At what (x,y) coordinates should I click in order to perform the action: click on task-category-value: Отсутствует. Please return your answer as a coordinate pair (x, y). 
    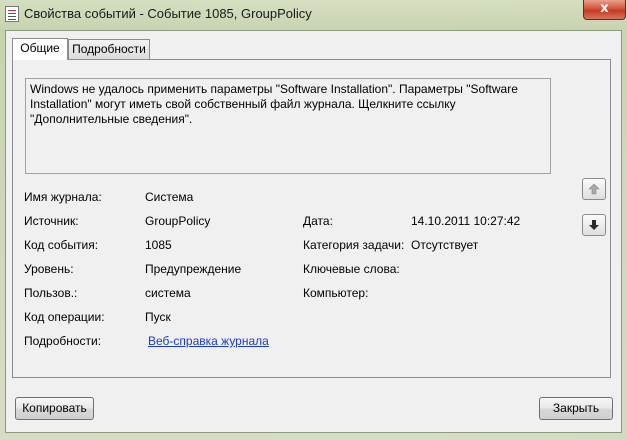
    Looking at the image, I should click on (445, 245).